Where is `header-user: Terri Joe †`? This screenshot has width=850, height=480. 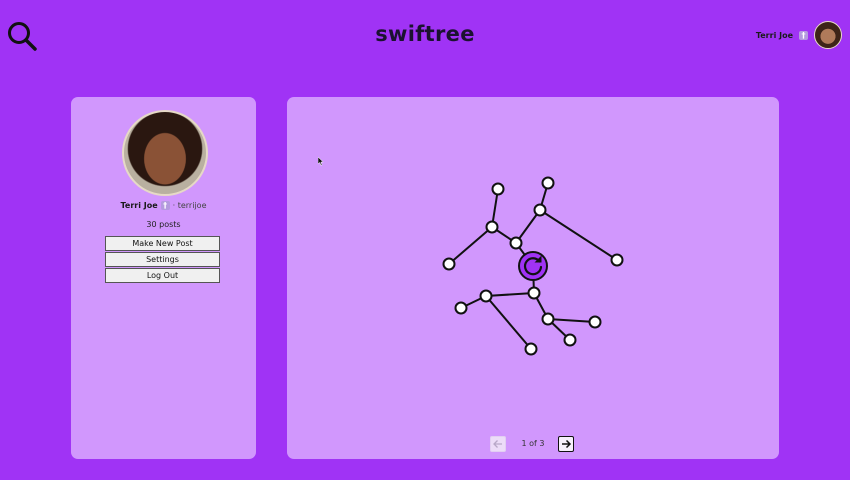 header-user: Terri Joe † is located at coordinates (799, 35).